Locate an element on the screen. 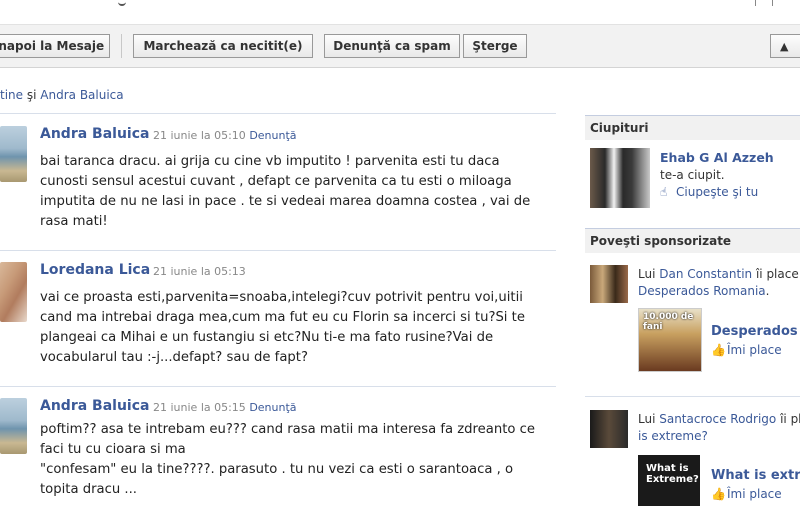  ad-social-line: Lui Dan Constantin îi place is located at coordinates (718, 274).